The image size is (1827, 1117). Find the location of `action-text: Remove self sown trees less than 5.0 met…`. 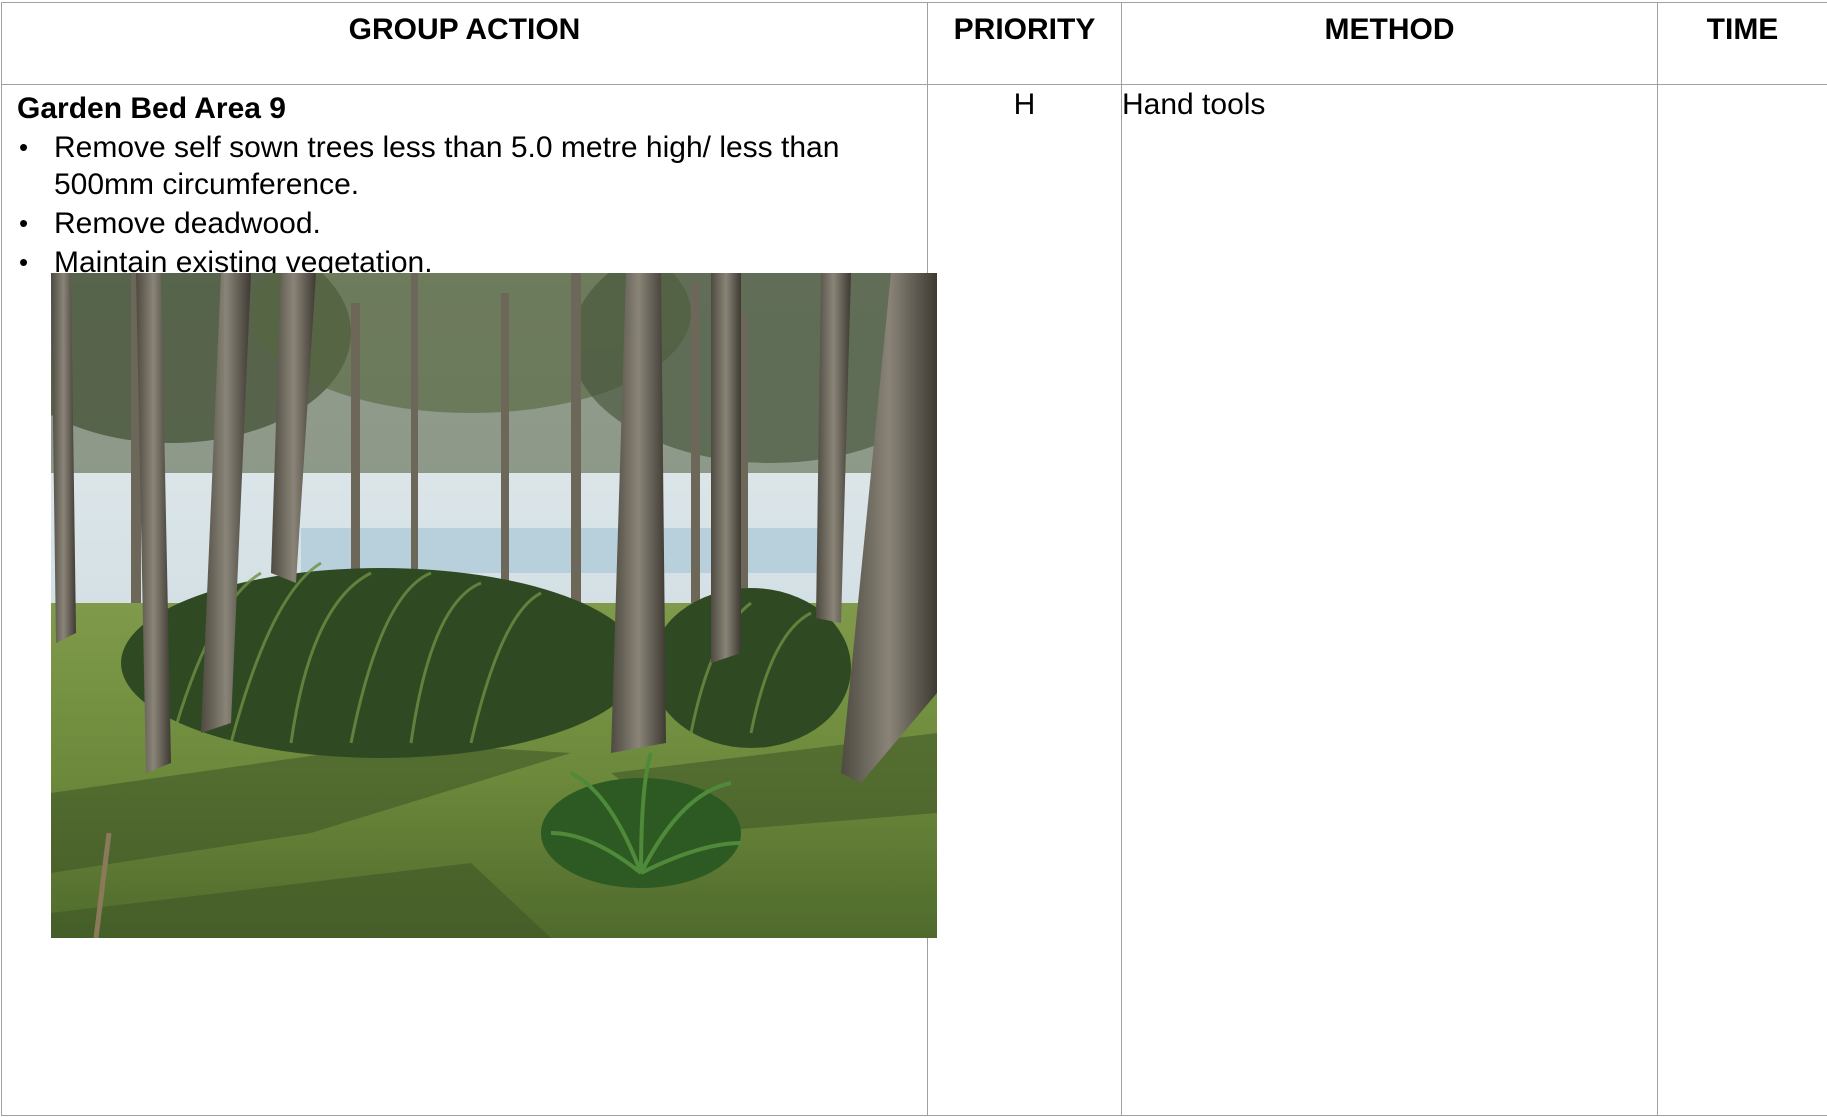

action-text: Remove self sown trees less than 5.0 met… is located at coordinates (447, 166).